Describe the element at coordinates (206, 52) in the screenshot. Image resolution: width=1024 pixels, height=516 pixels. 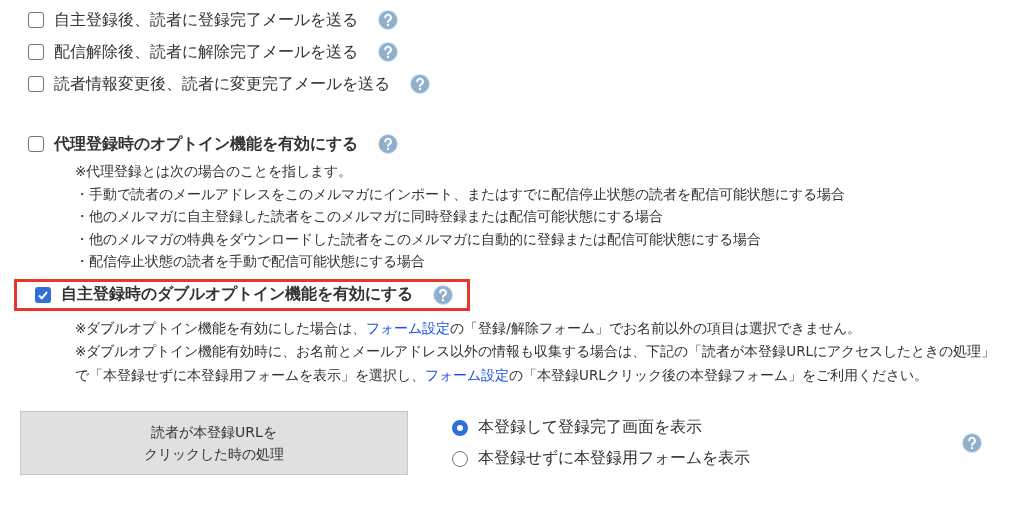
I see `option-label: 配信解除後、読者に解除完了メールを送る` at that location.